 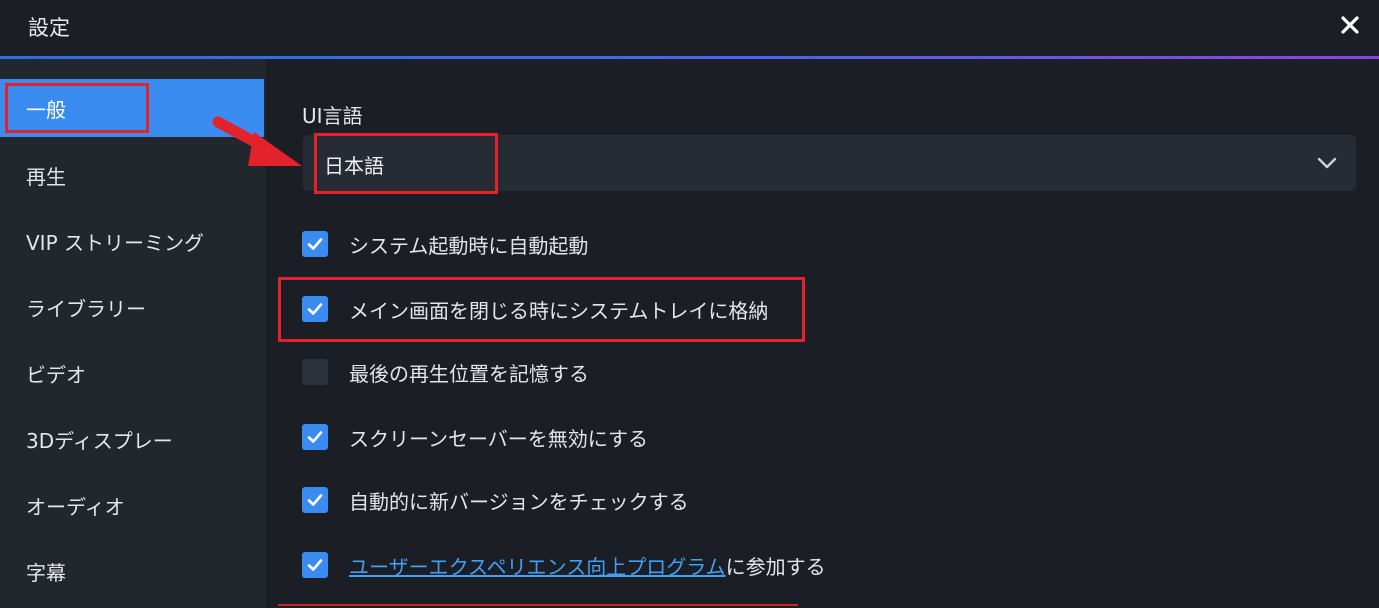 I want to click on sidebar-item-label: ライブラリー, so click(x=86, y=308).